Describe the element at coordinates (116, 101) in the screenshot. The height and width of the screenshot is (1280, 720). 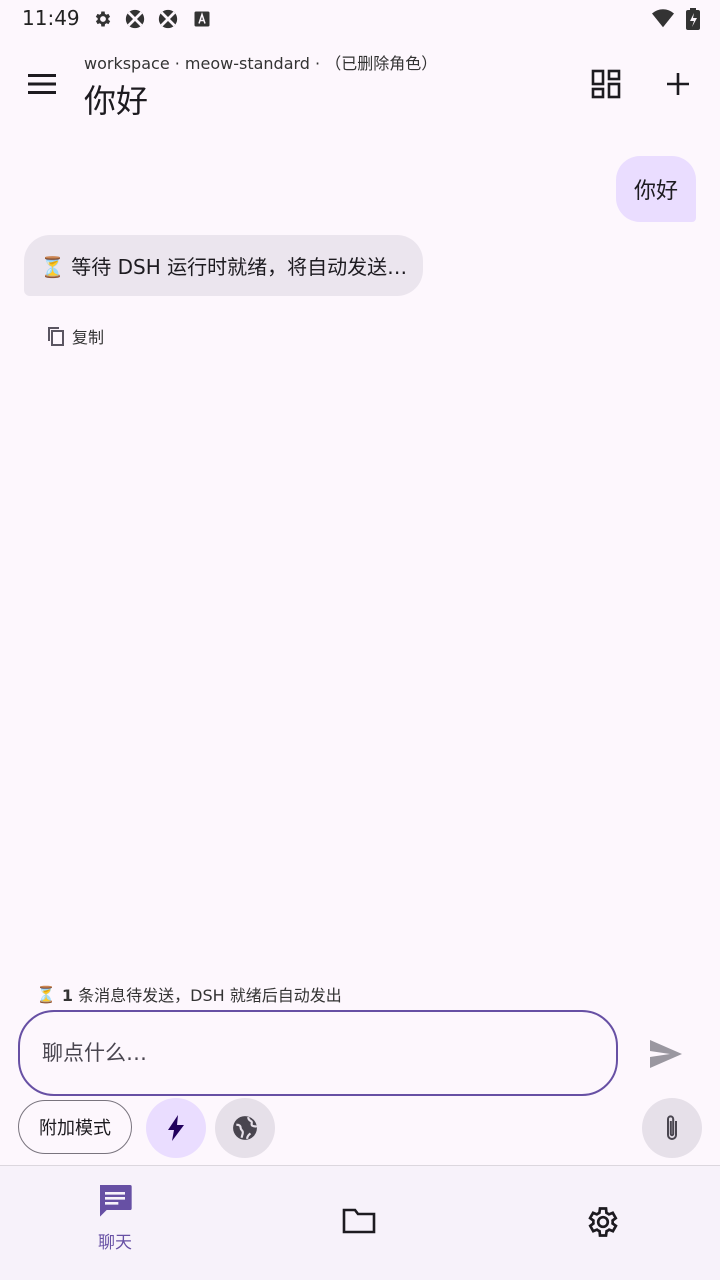
I see `page-title: 你好` at that location.